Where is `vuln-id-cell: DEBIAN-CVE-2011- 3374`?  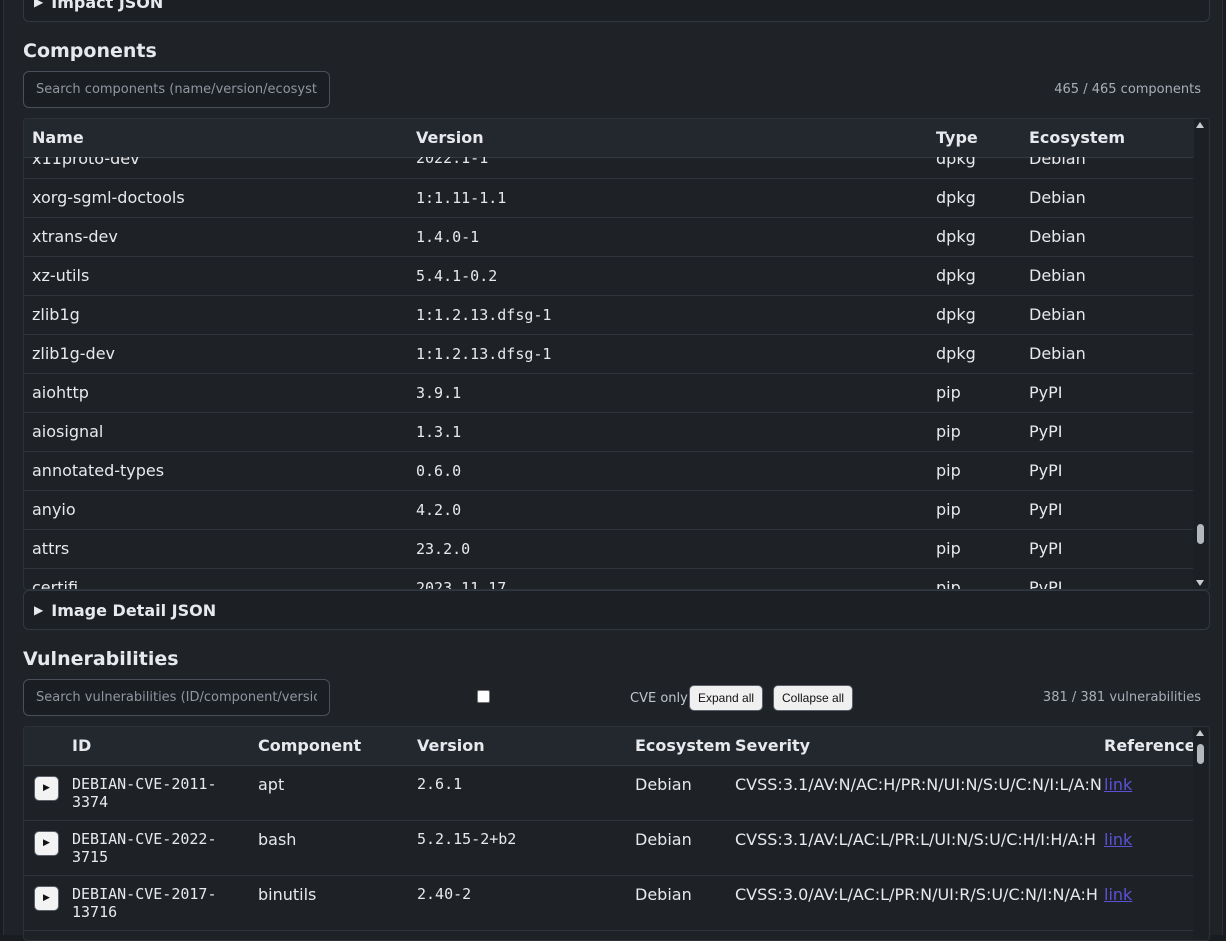
vuln-id-cell: DEBIAN-CVE-2011- 3374 is located at coordinates (157, 793).